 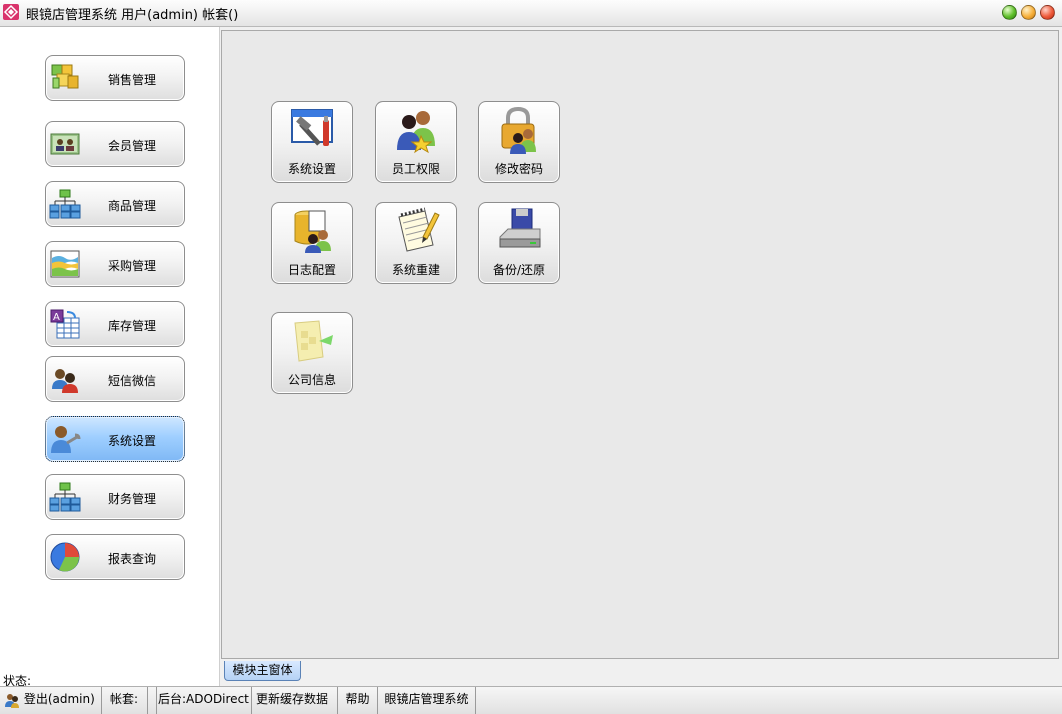 I want to click on tile-label: 员工权限, so click(x=415, y=169).